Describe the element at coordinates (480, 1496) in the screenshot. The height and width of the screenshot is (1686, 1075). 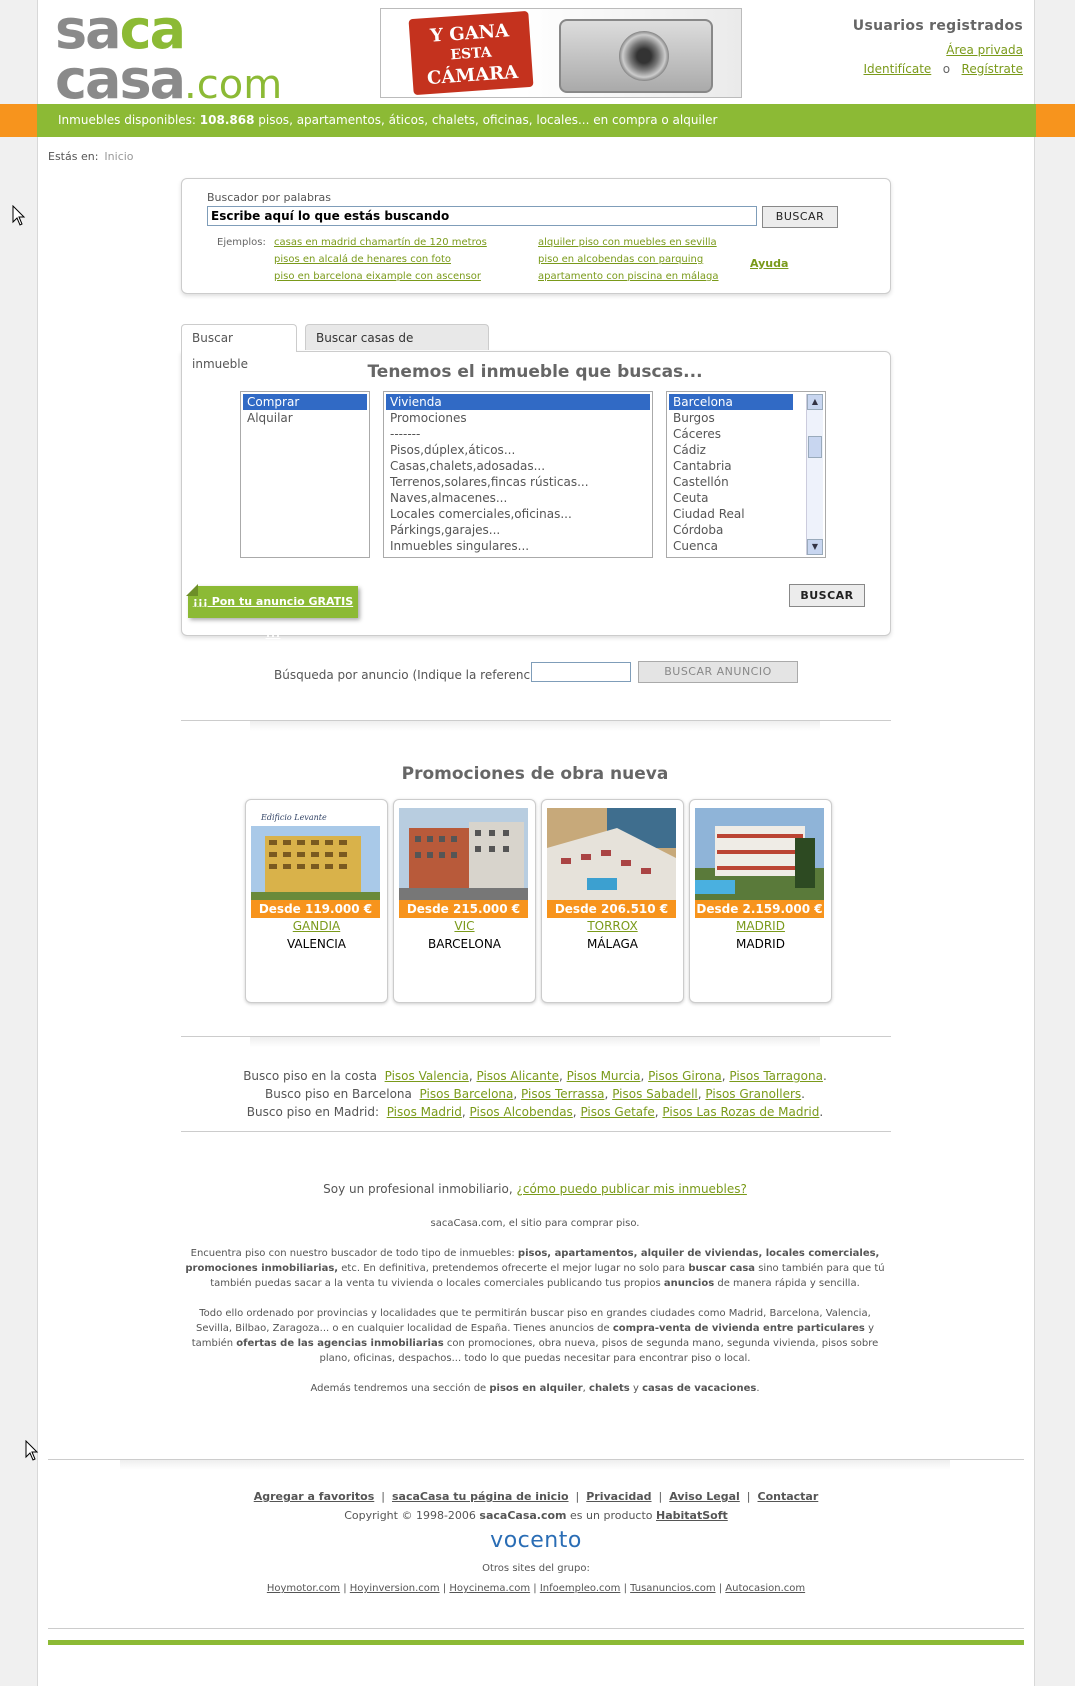
I see `footer-link: sacaCasa tu página de inicio` at that location.